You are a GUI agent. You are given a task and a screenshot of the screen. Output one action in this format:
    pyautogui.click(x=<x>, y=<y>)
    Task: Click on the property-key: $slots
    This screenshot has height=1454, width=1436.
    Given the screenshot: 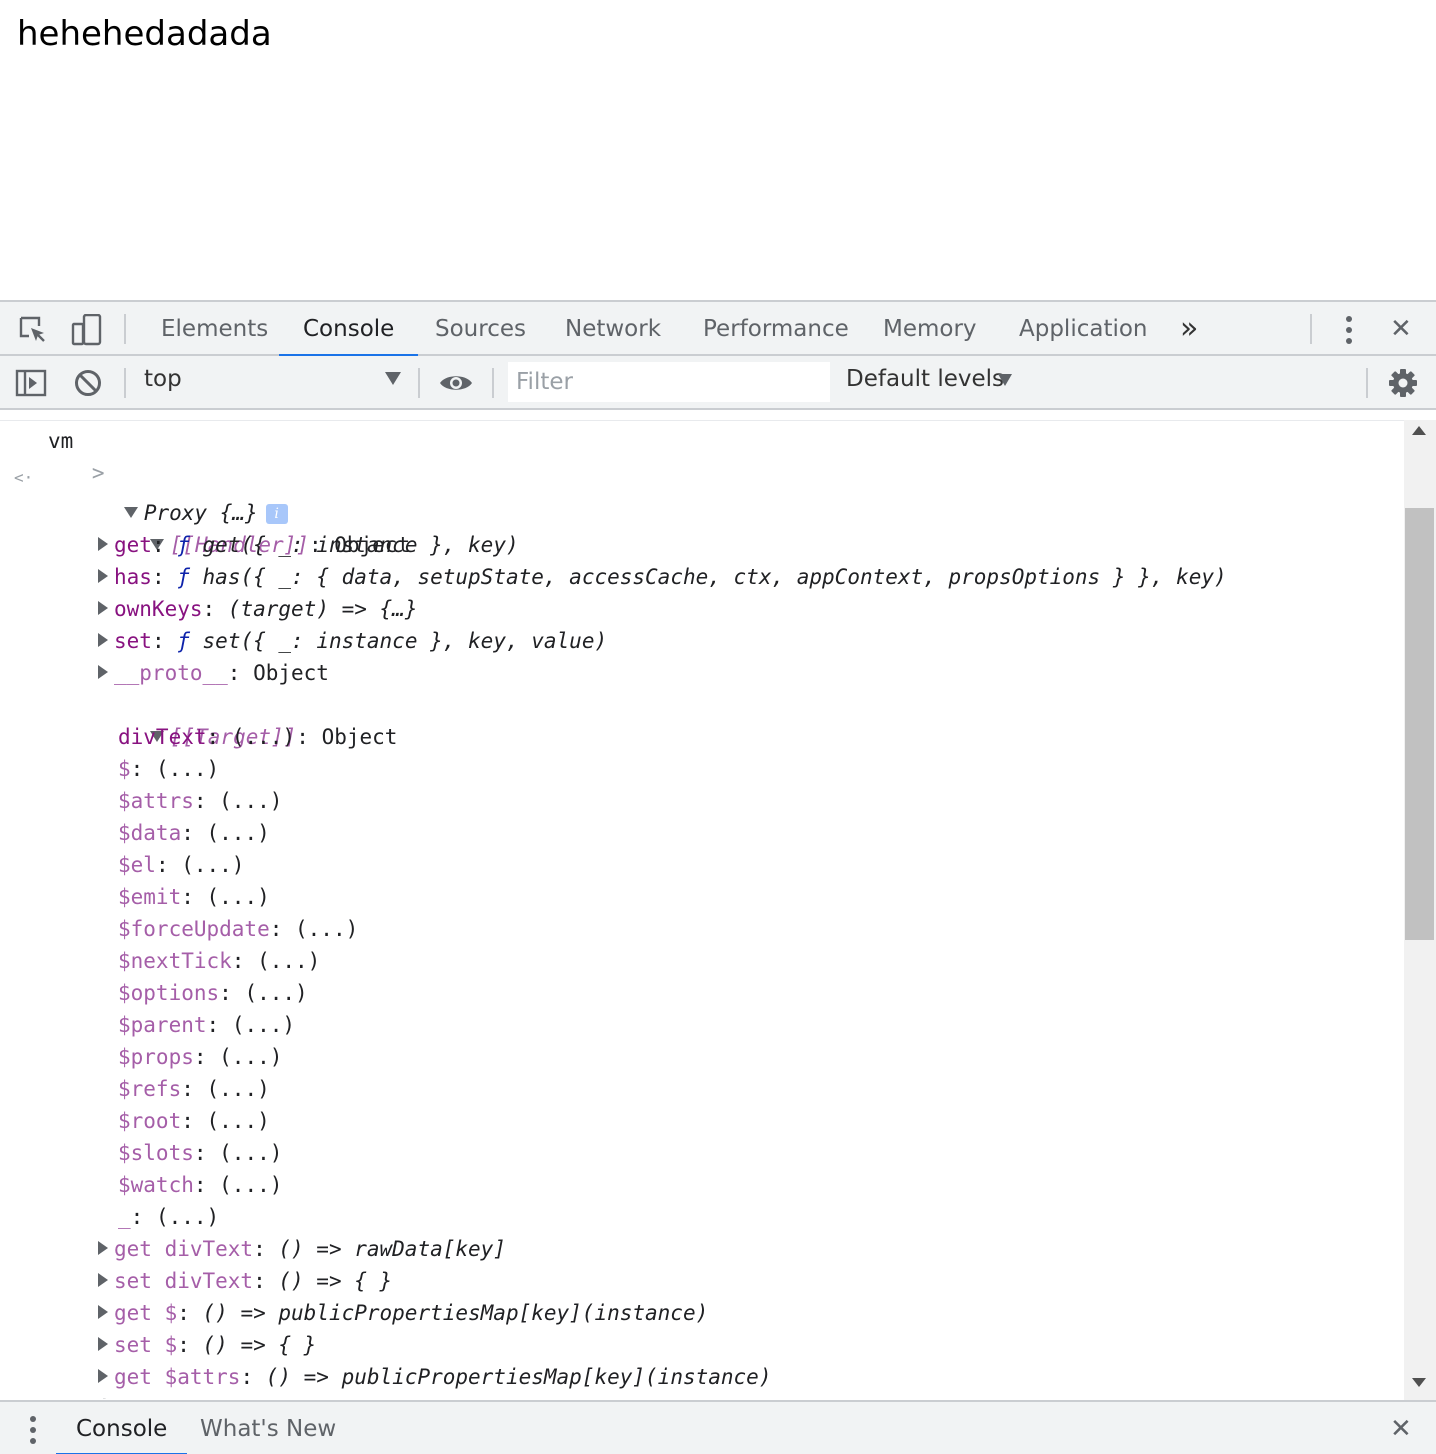 What is the action you would take?
    pyautogui.click(x=156, y=1153)
    